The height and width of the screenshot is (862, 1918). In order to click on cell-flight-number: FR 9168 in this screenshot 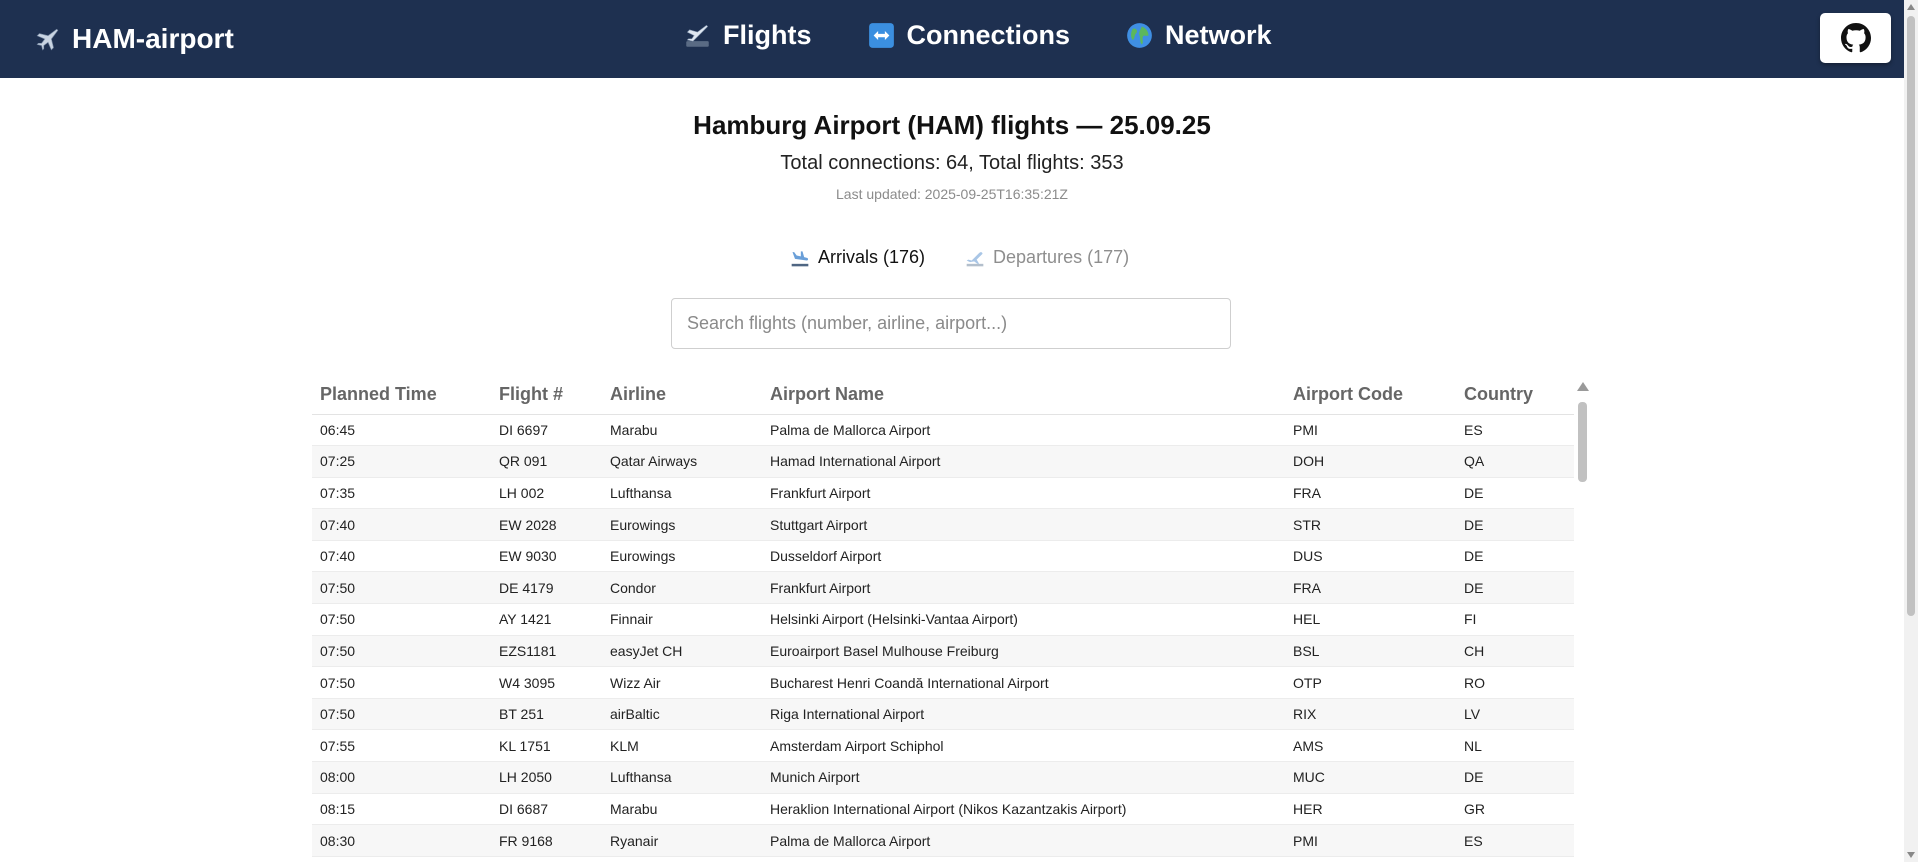, I will do `click(546, 840)`.